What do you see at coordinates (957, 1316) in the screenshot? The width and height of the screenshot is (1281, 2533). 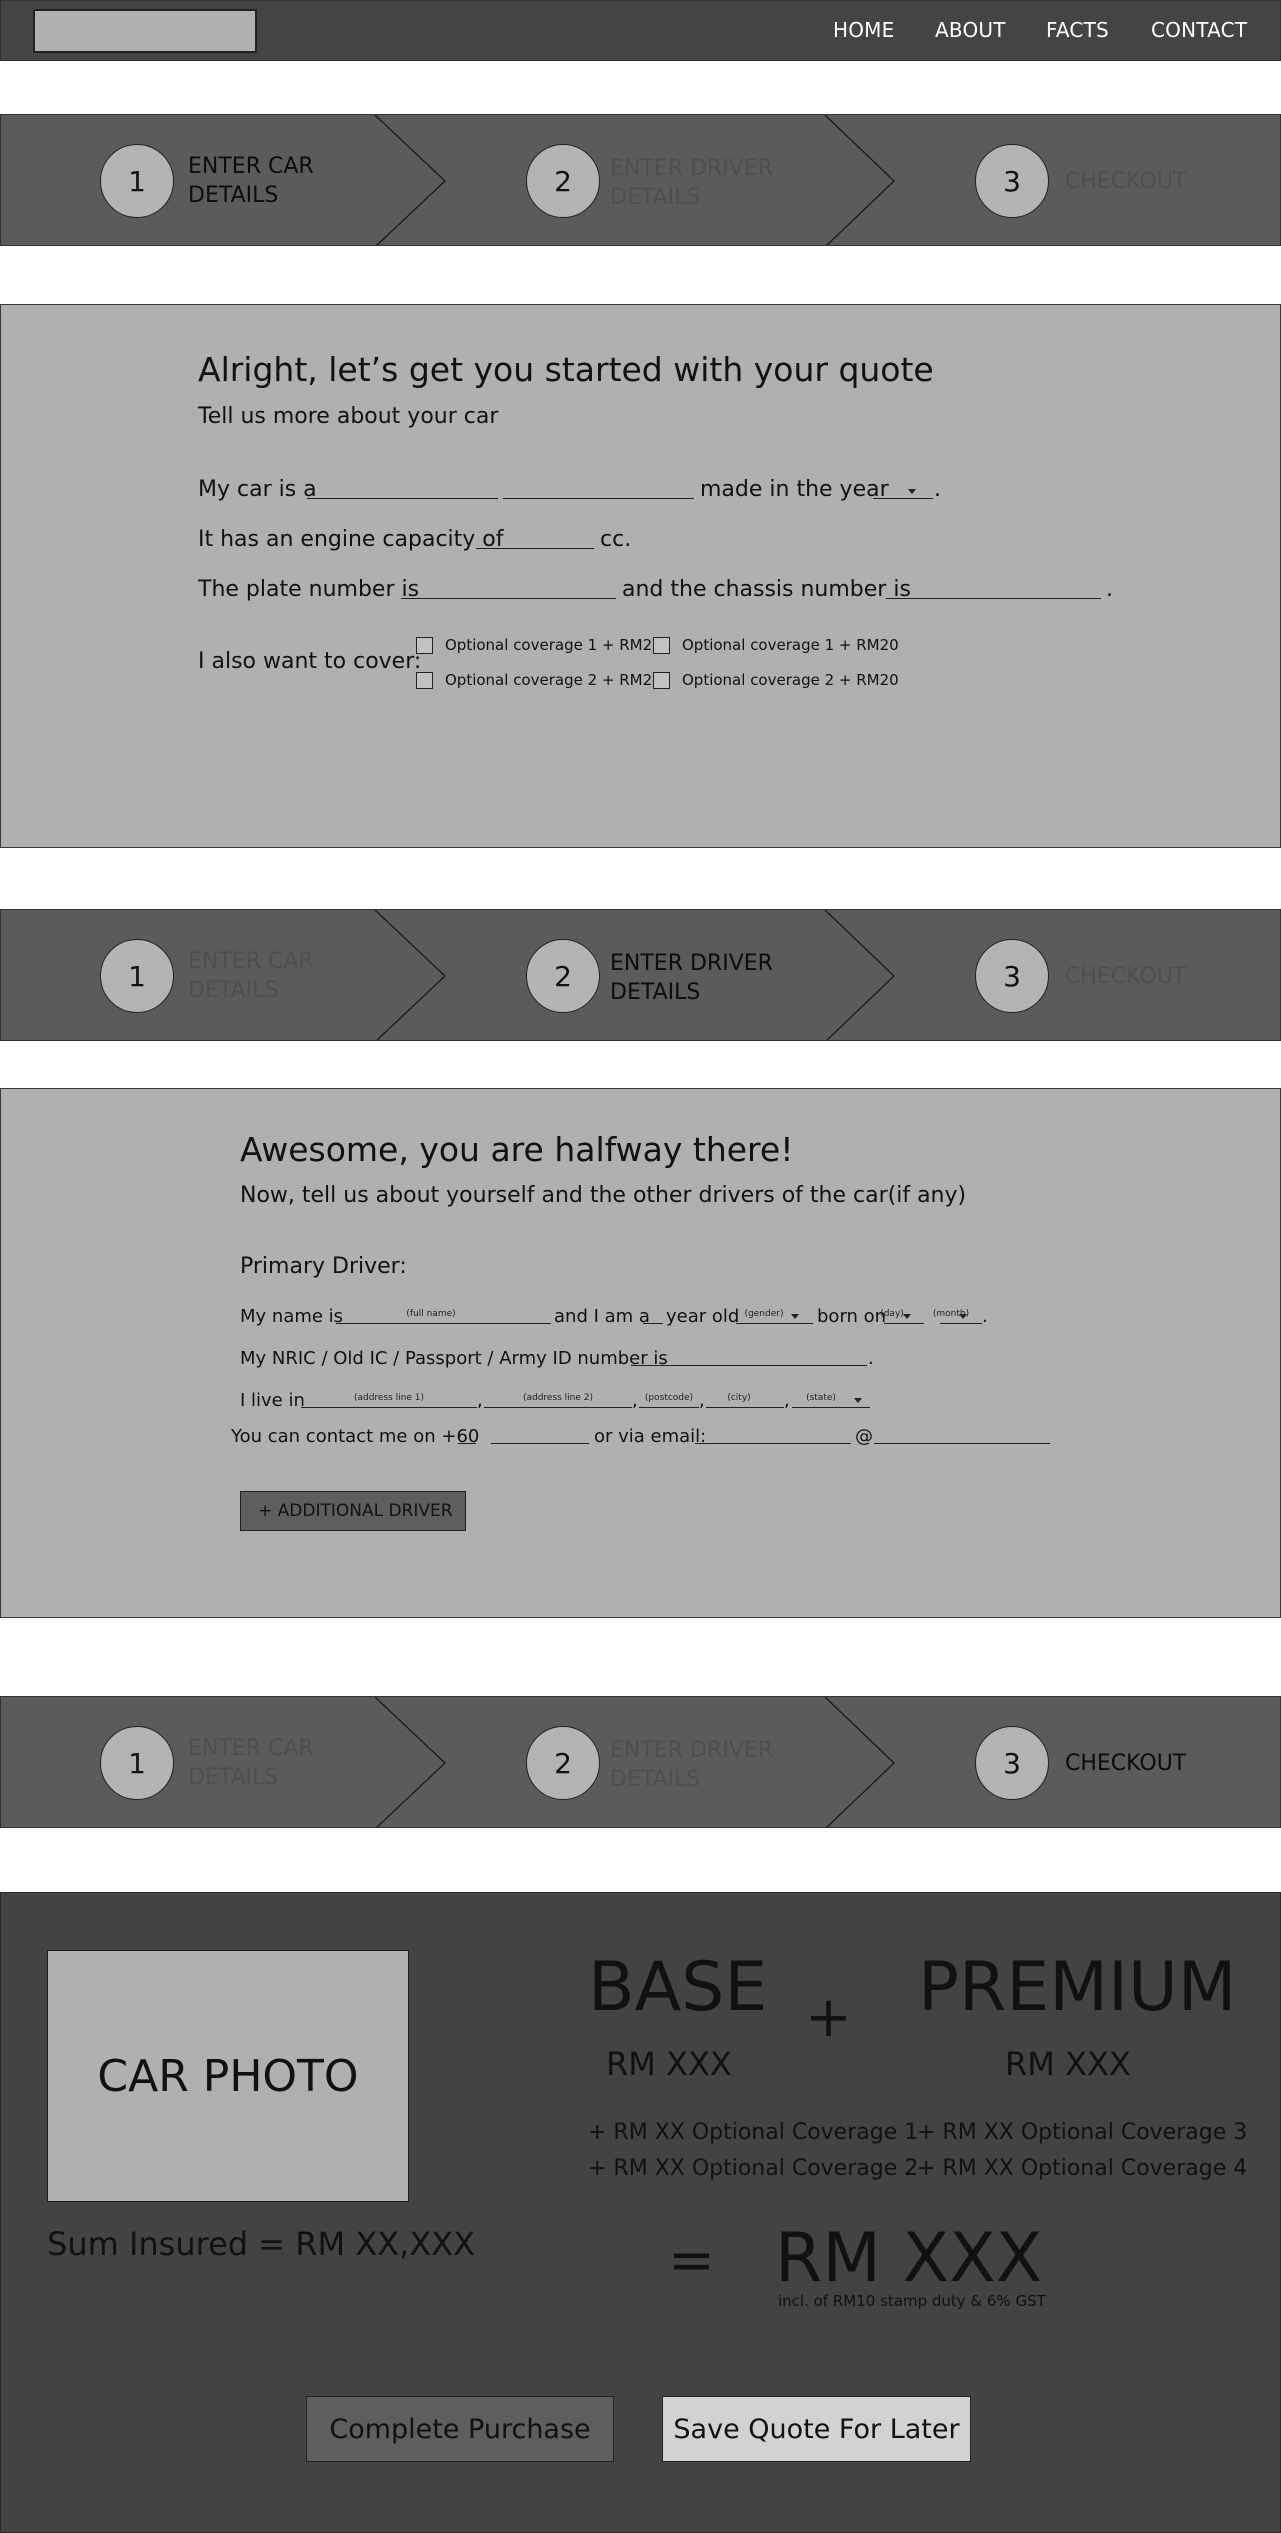 I see `birth-month-select: (month)` at bounding box center [957, 1316].